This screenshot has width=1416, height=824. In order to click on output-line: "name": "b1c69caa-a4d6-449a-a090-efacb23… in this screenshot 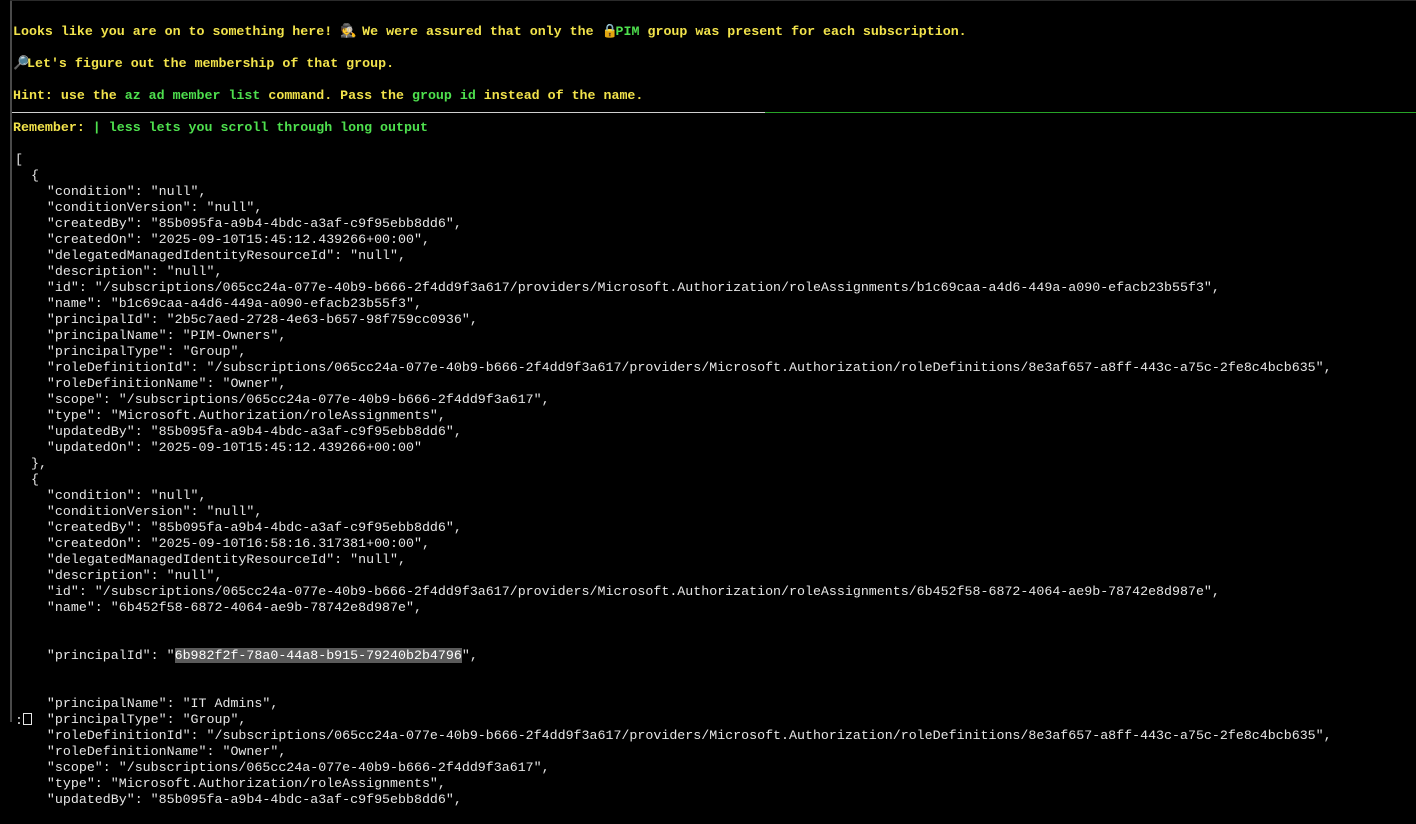, I will do `click(218, 303)`.